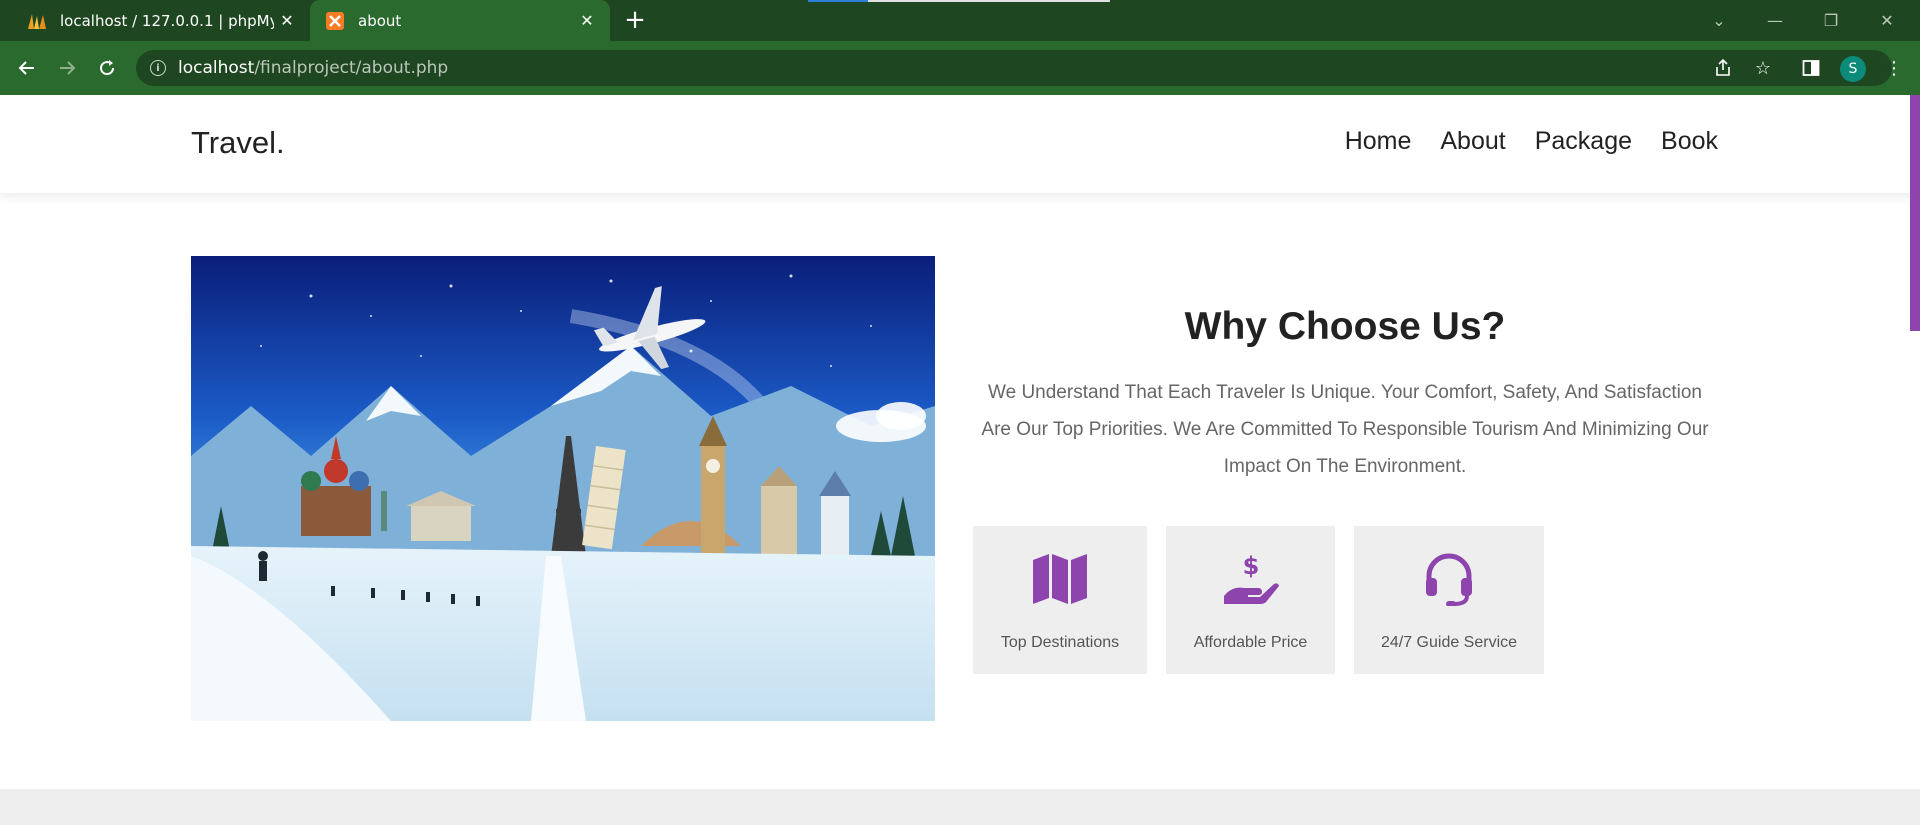 The width and height of the screenshot is (1920, 825). I want to click on menu-kebab-icon: ⋮, so click(1894, 68).